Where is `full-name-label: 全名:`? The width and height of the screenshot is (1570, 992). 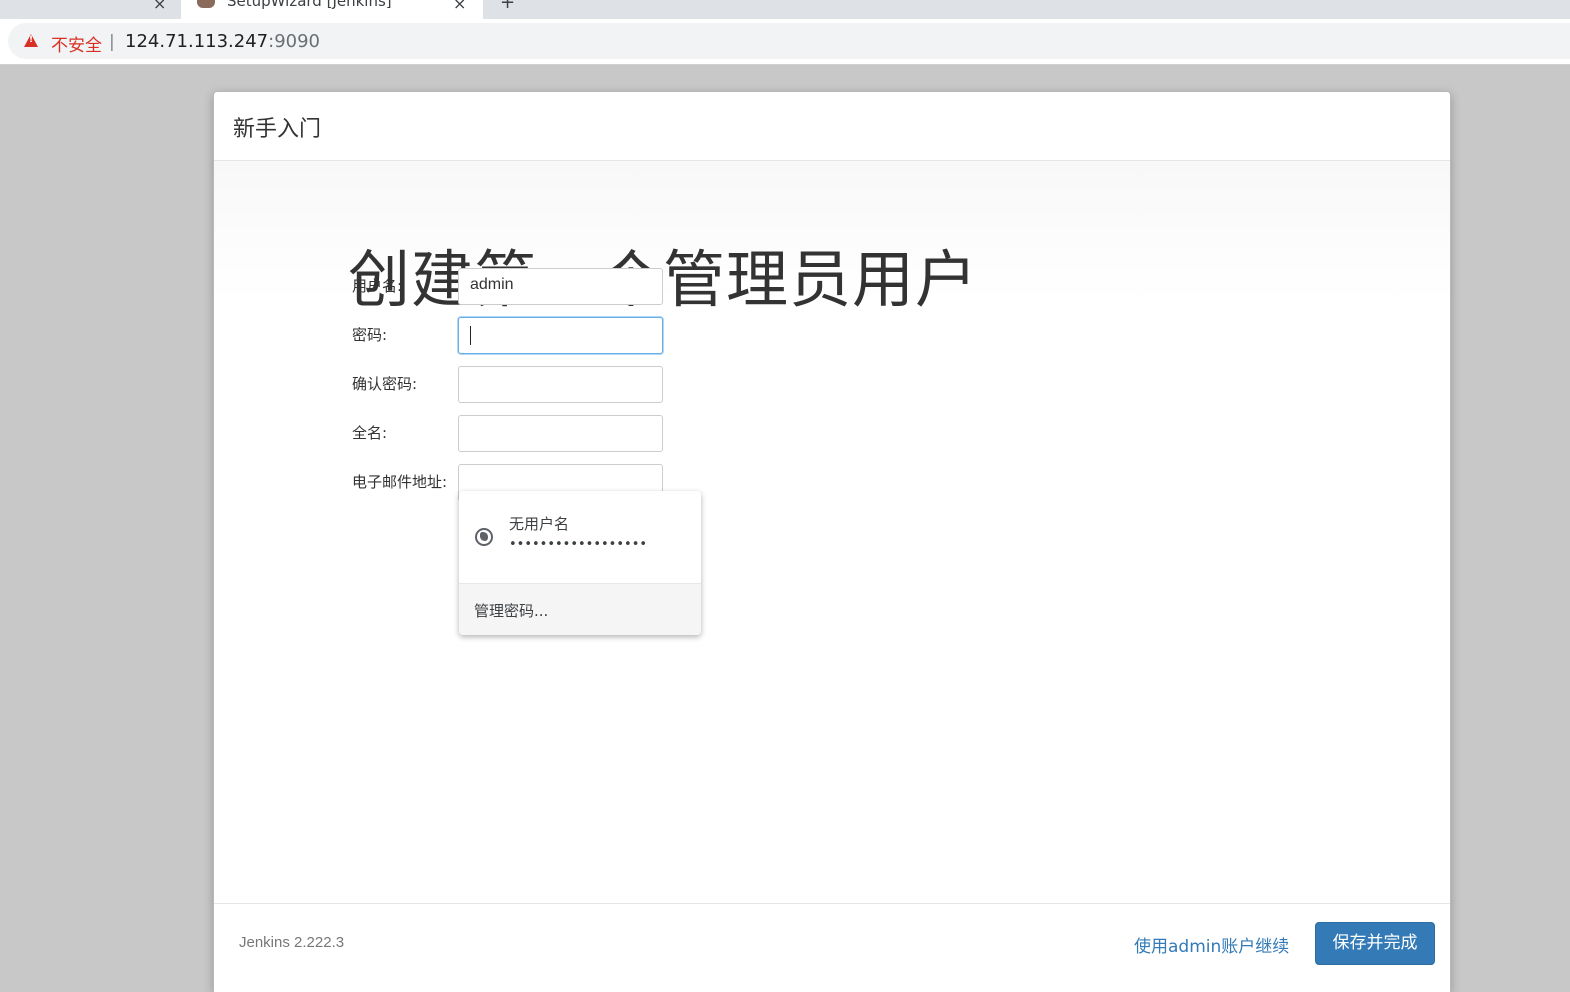
full-name-label: 全名: is located at coordinates (370, 433).